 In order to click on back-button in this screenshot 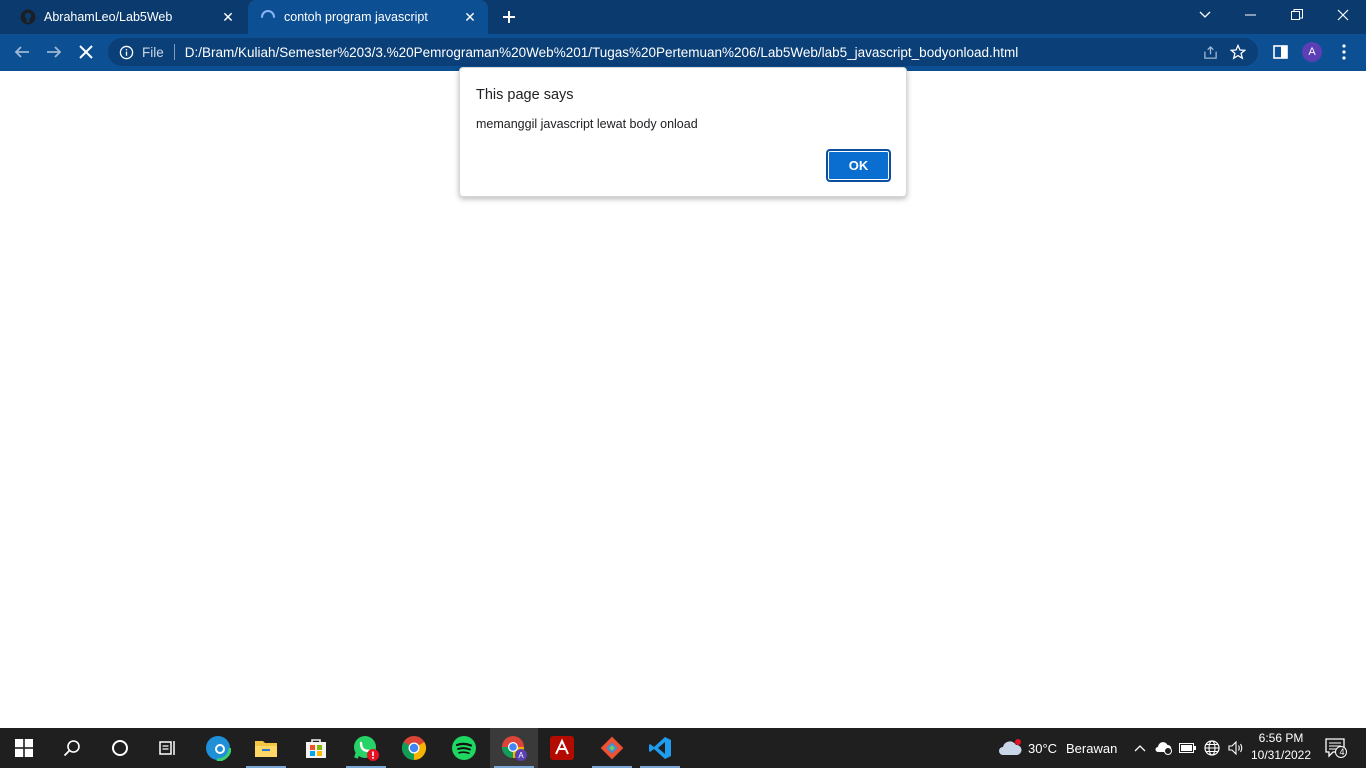, I will do `click(22, 52)`.